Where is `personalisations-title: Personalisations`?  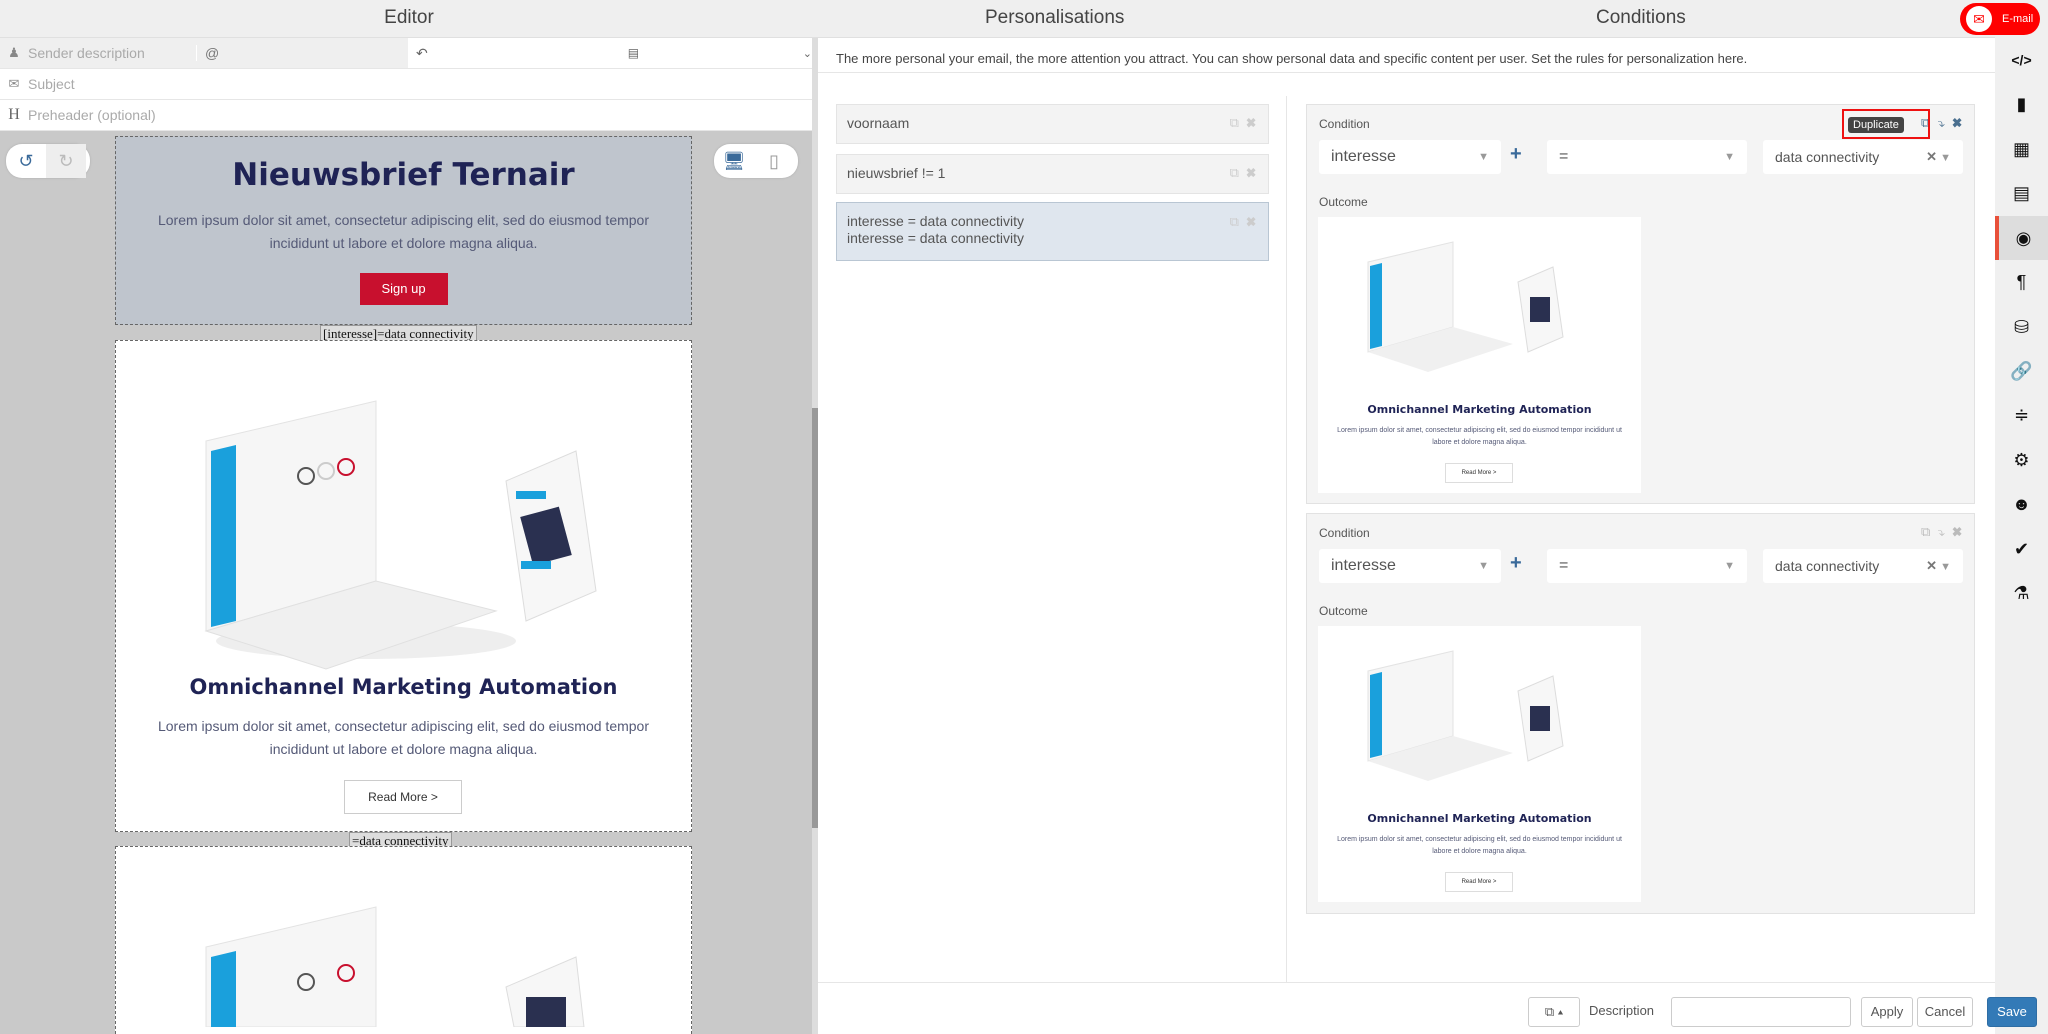 personalisations-title: Personalisations is located at coordinates (1055, 17).